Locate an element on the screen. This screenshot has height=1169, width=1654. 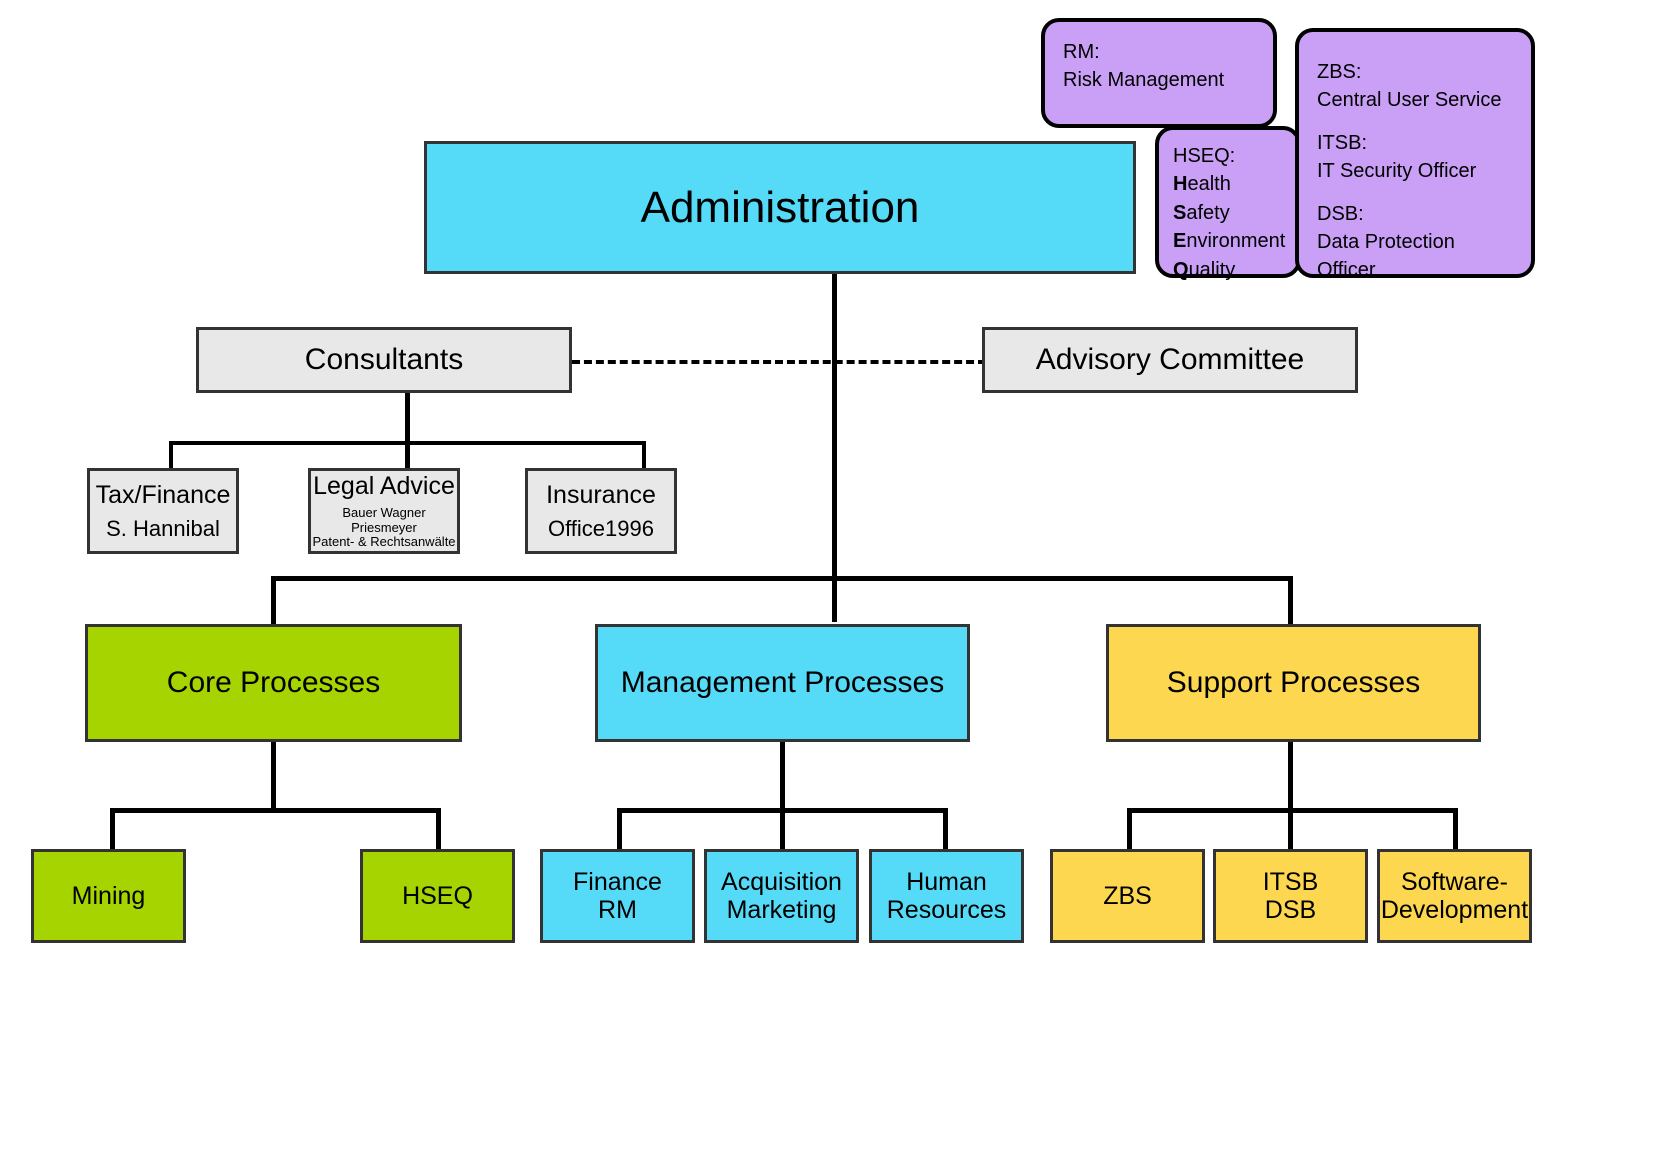
node-human-resources: Human Resources is located at coordinates (946, 896).